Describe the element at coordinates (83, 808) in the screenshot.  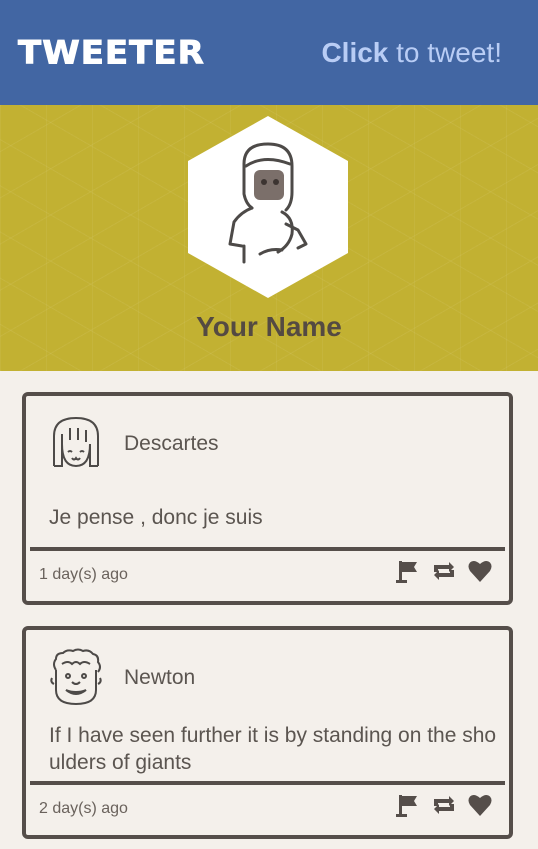
I see `tweet-time: 2 day(s) ago` at that location.